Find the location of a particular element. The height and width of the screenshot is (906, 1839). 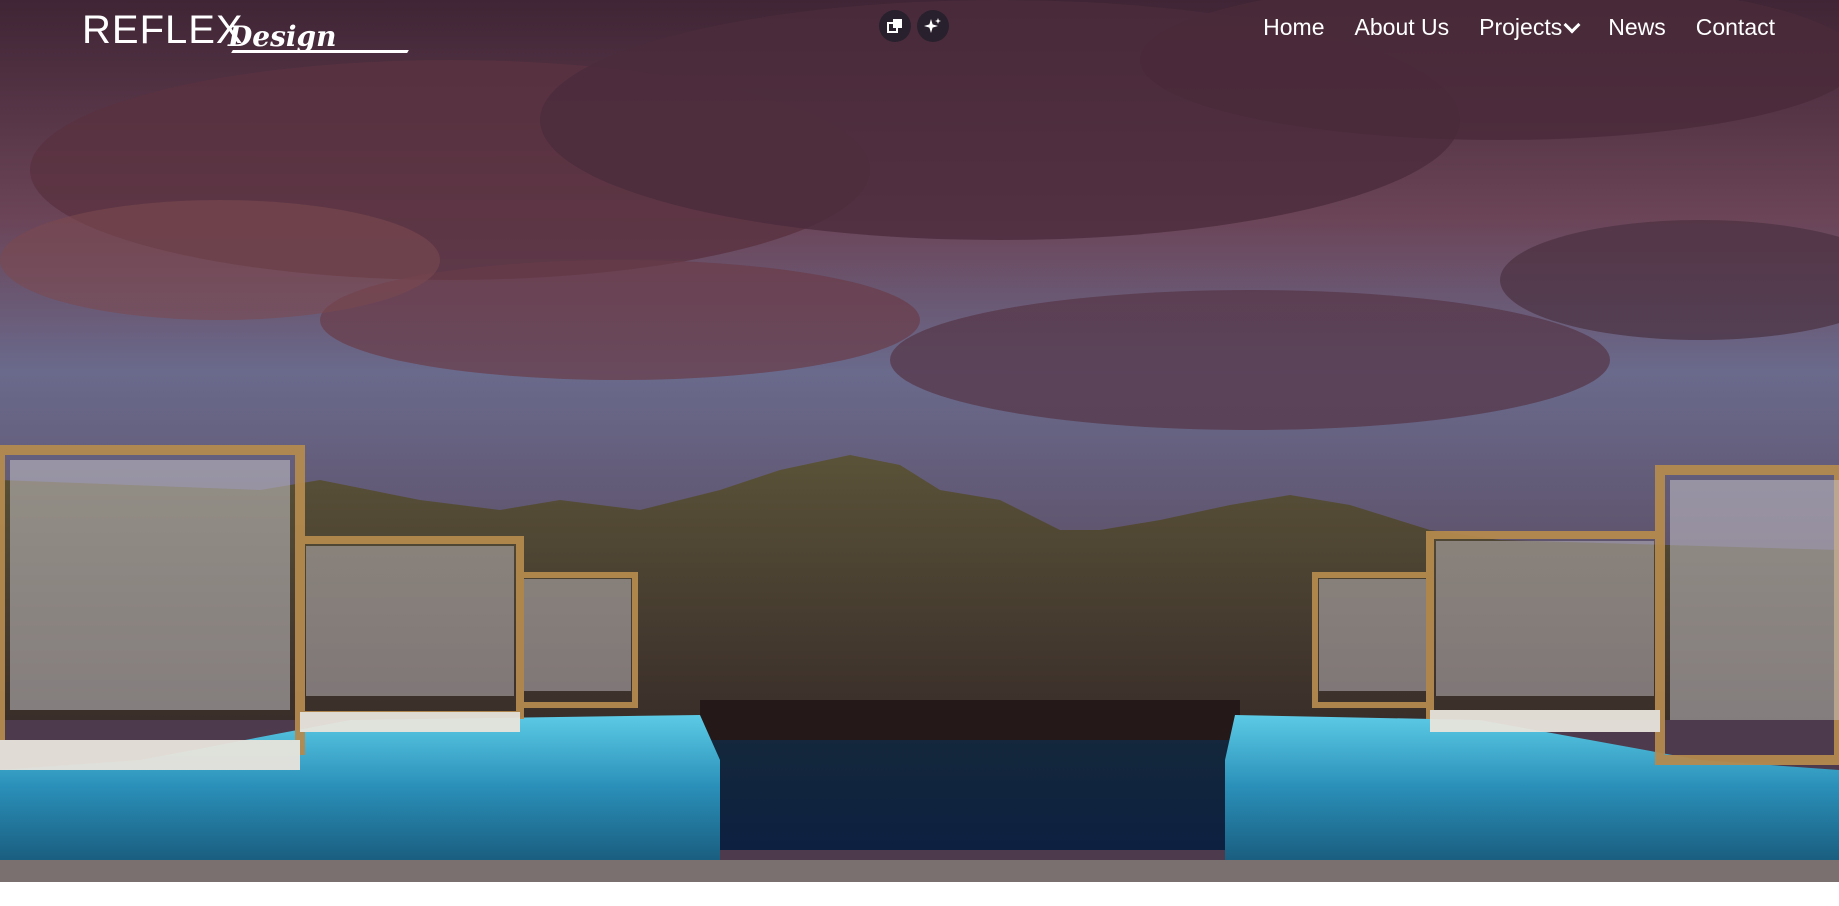

page-divider is located at coordinates (919, 894).